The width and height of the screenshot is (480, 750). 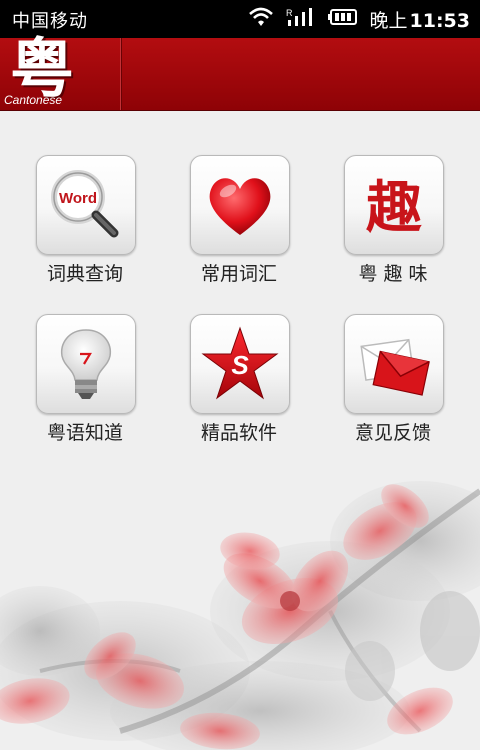 I want to click on cantonese-fun-button: 趣, so click(x=394, y=205).